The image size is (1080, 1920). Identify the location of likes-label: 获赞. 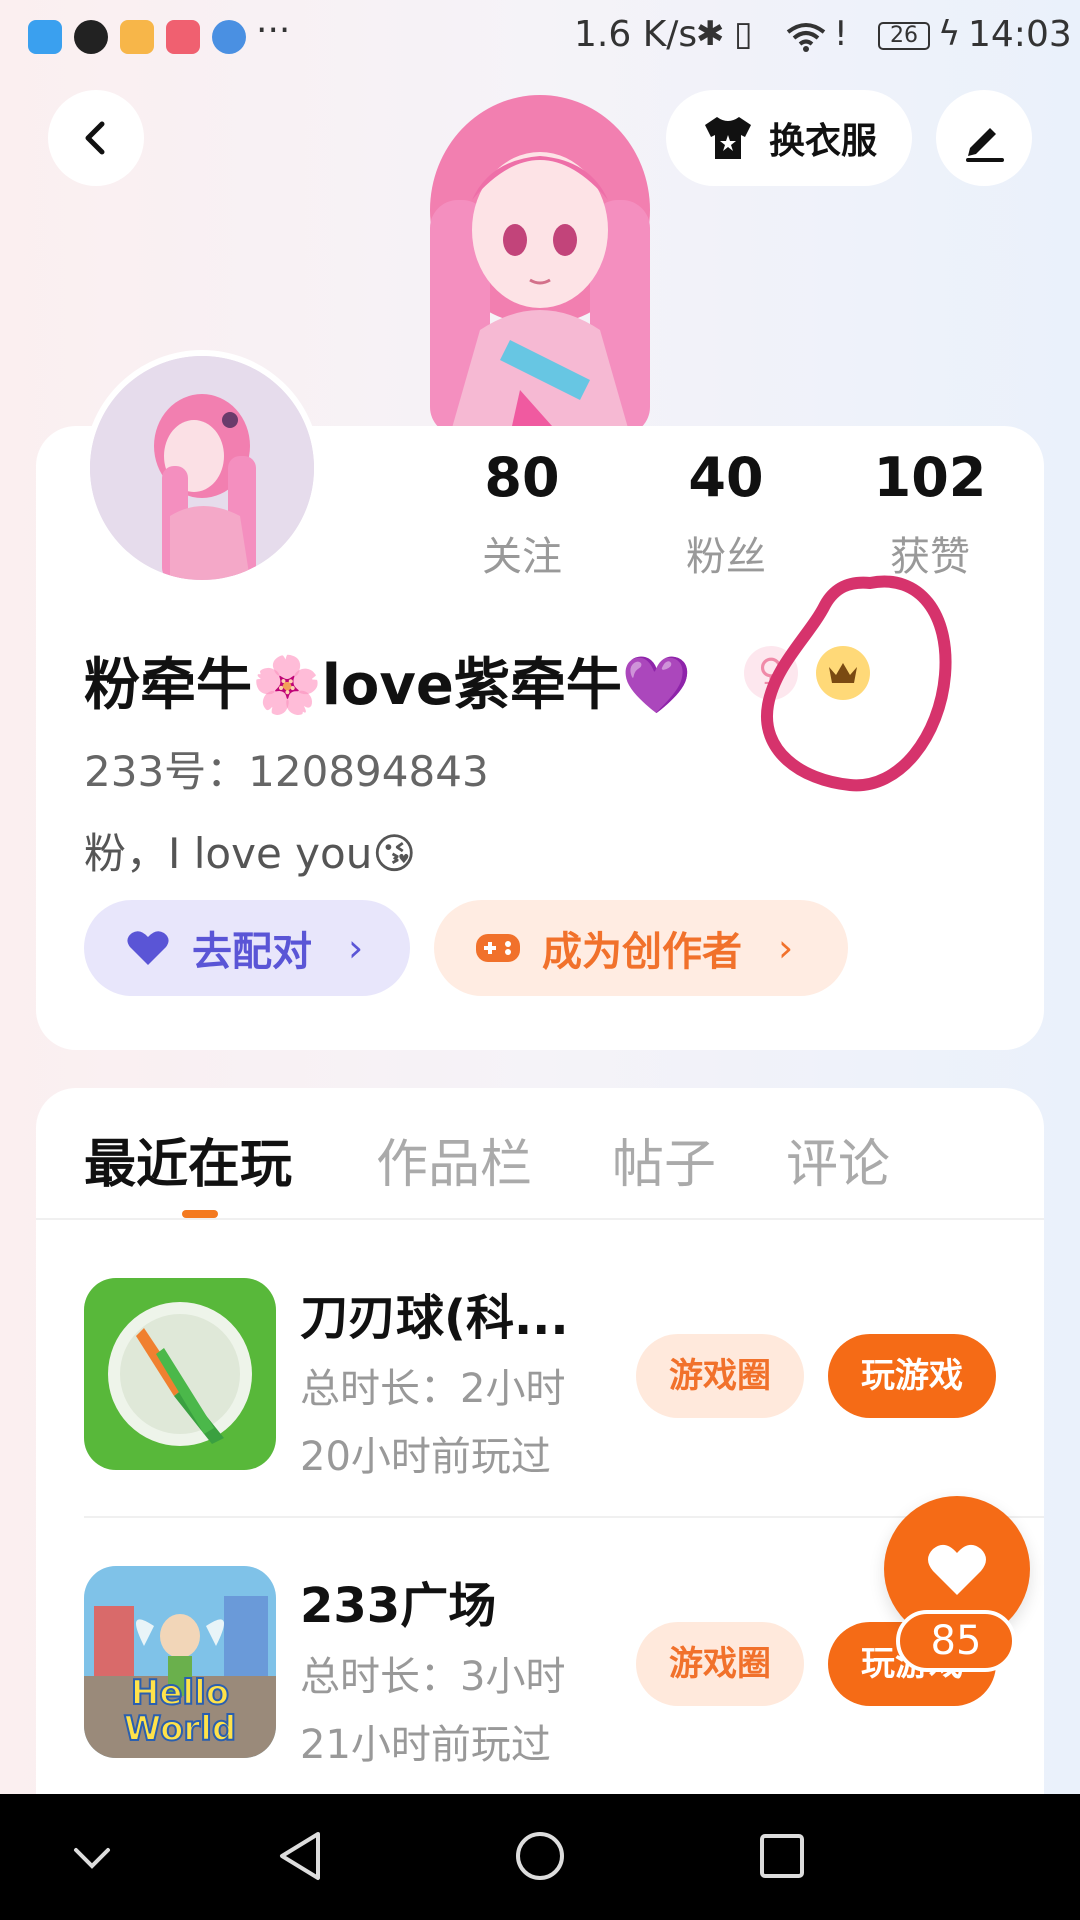
(930, 557).